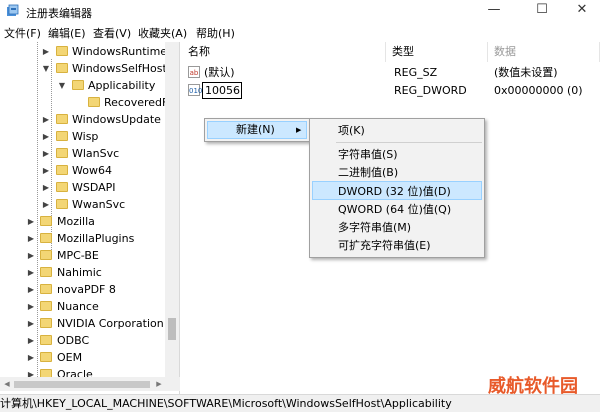 The width and height of the screenshot is (600, 412). I want to click on tree-item-mozilla: ▶ Mozilla, so click(89, 221).